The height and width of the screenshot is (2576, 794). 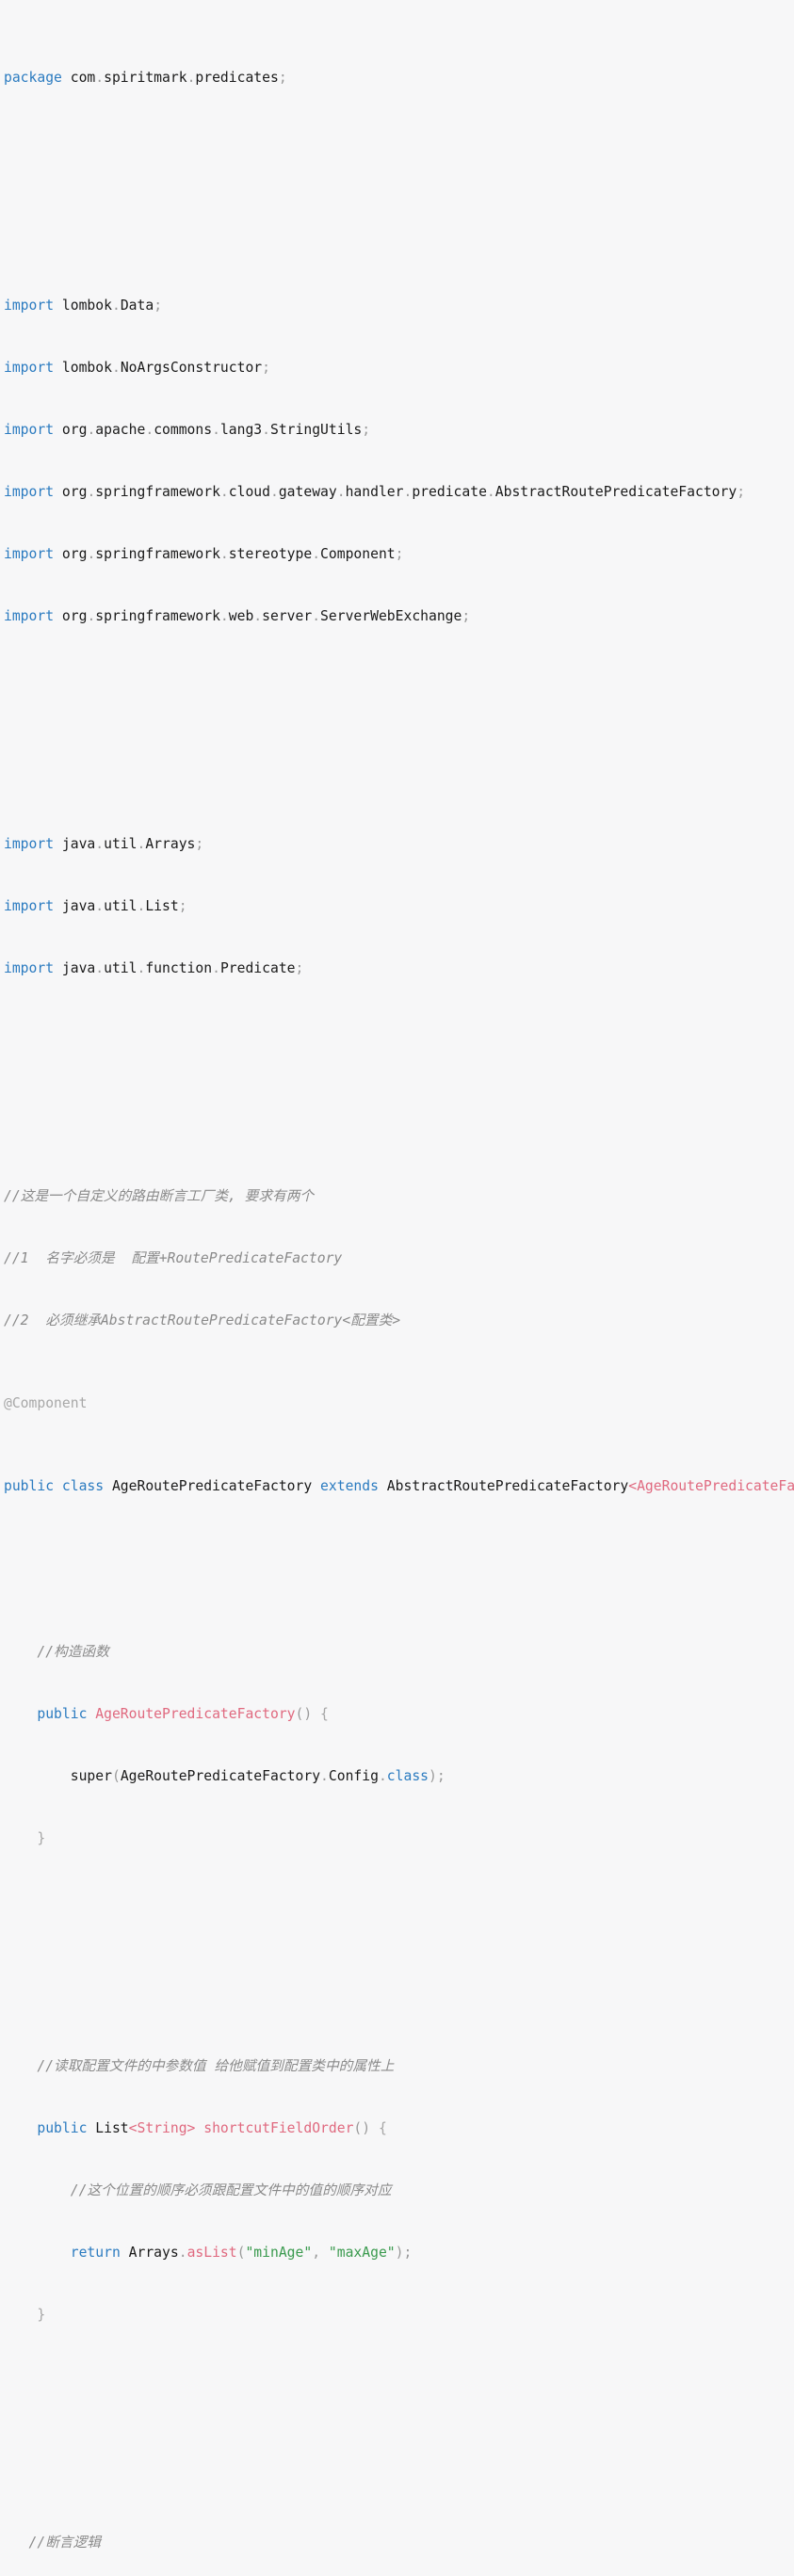 What do you see at coordinates (231, 2190) in the screenshot?
I see `comment-text: //这个位置的顺序必须跟配置文件中的值的顺序对应` at bounding box center [231, 2190].